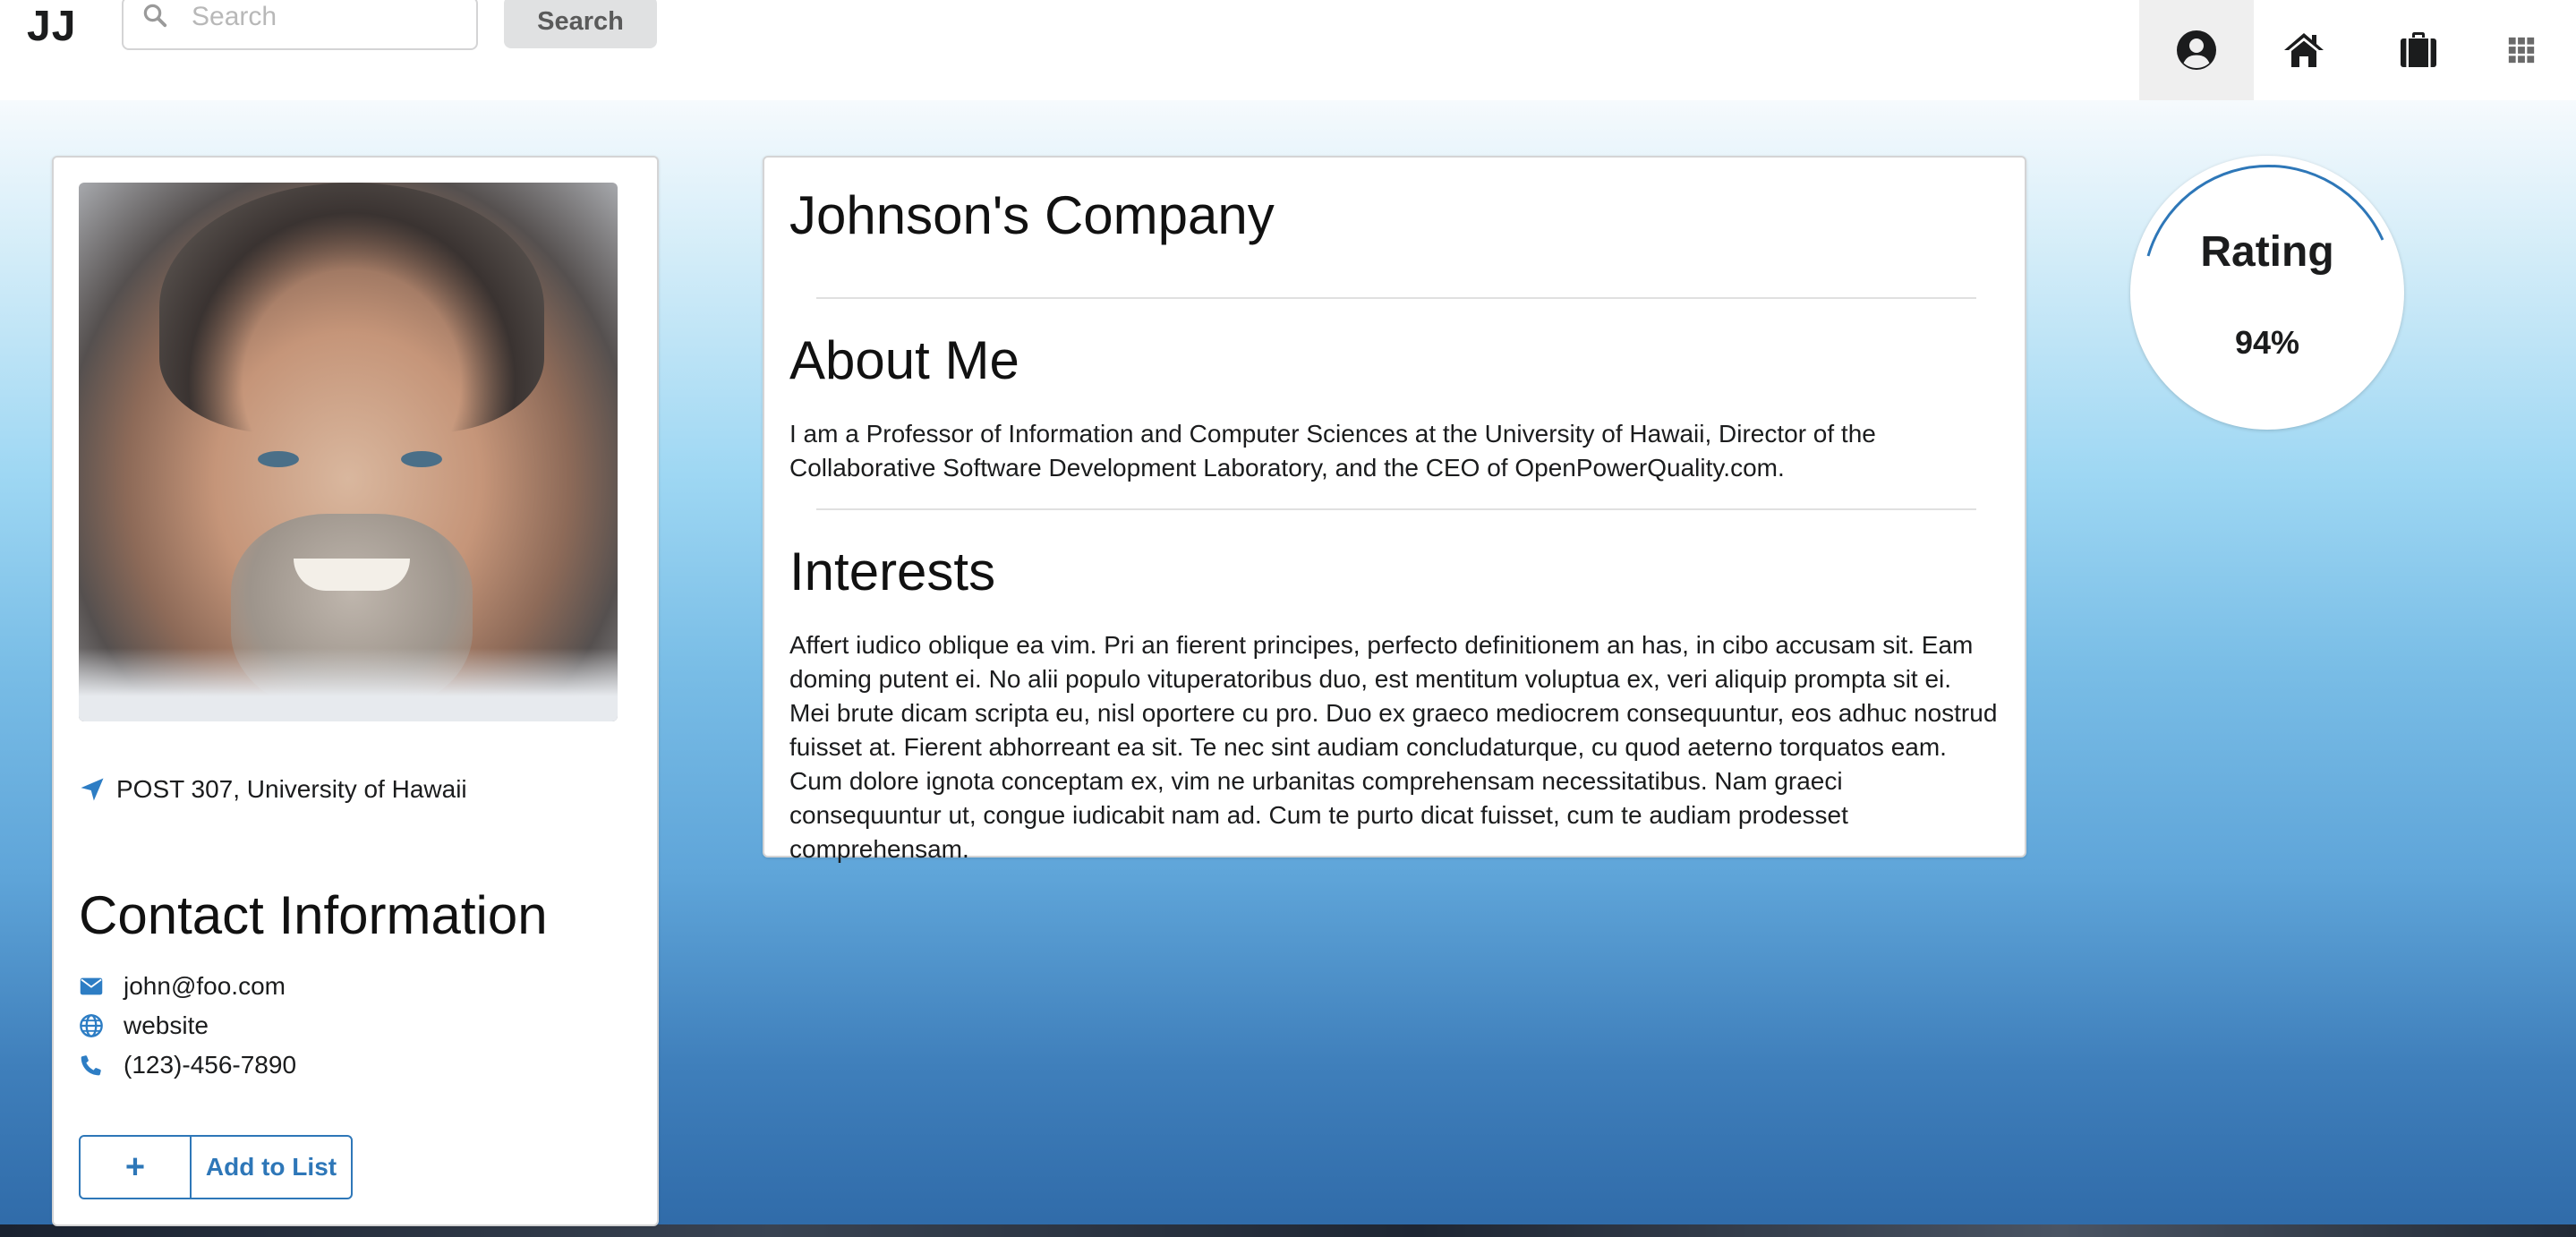  What do you see at coordinates (1032, 215) in the screenshot?
I see `company-title: Johnson's Company` at bounding box center [1032, 215].